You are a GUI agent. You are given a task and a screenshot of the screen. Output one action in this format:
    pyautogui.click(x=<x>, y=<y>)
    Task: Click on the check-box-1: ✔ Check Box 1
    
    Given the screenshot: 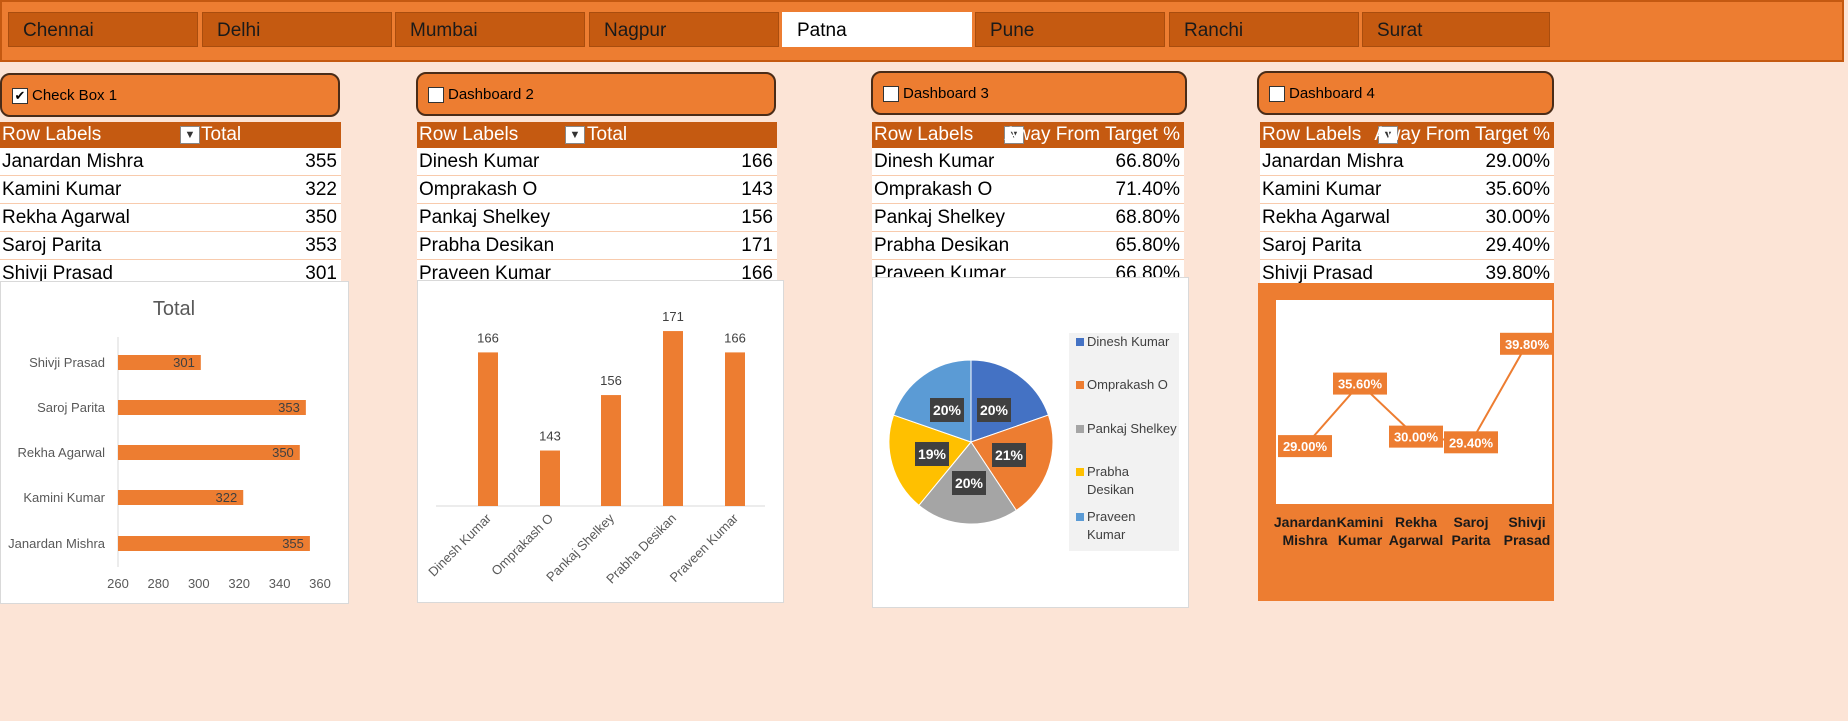 What is the action you would take?
    pyautogui.click(x=170, y=95)
    